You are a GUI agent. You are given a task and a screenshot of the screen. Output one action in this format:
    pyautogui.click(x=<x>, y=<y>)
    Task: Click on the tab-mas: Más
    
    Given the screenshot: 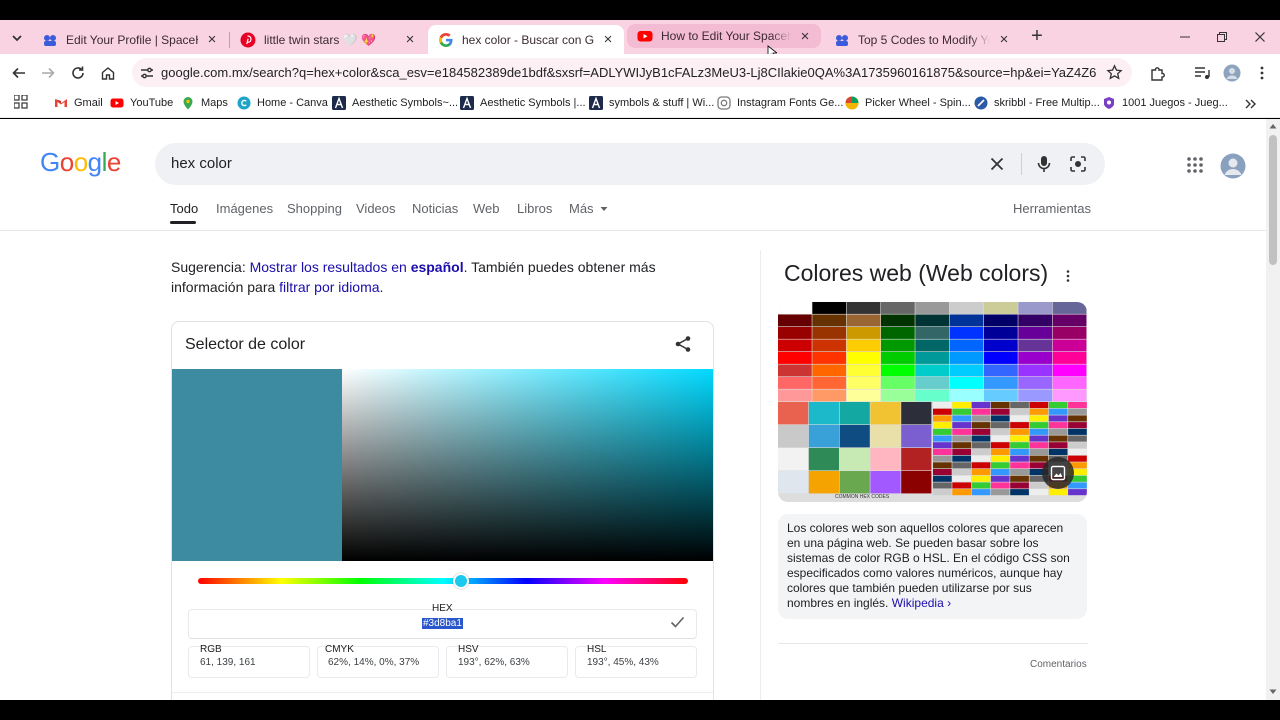 What is the action you would take?
    pyautogui.click(x=588, y=208)
    